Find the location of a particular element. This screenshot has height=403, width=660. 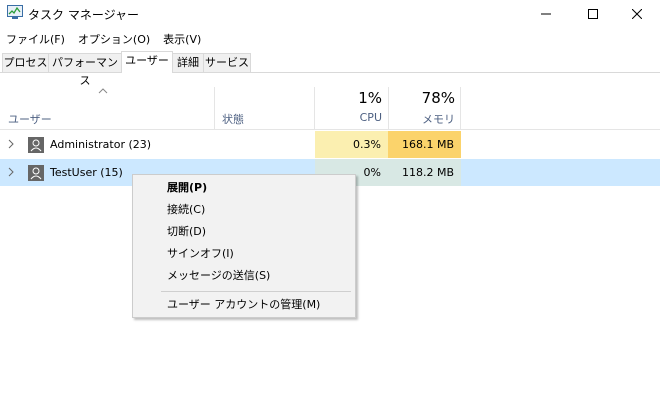

menu-item-sign-off: サインオフ(I) is located at coordinates (244, 253).